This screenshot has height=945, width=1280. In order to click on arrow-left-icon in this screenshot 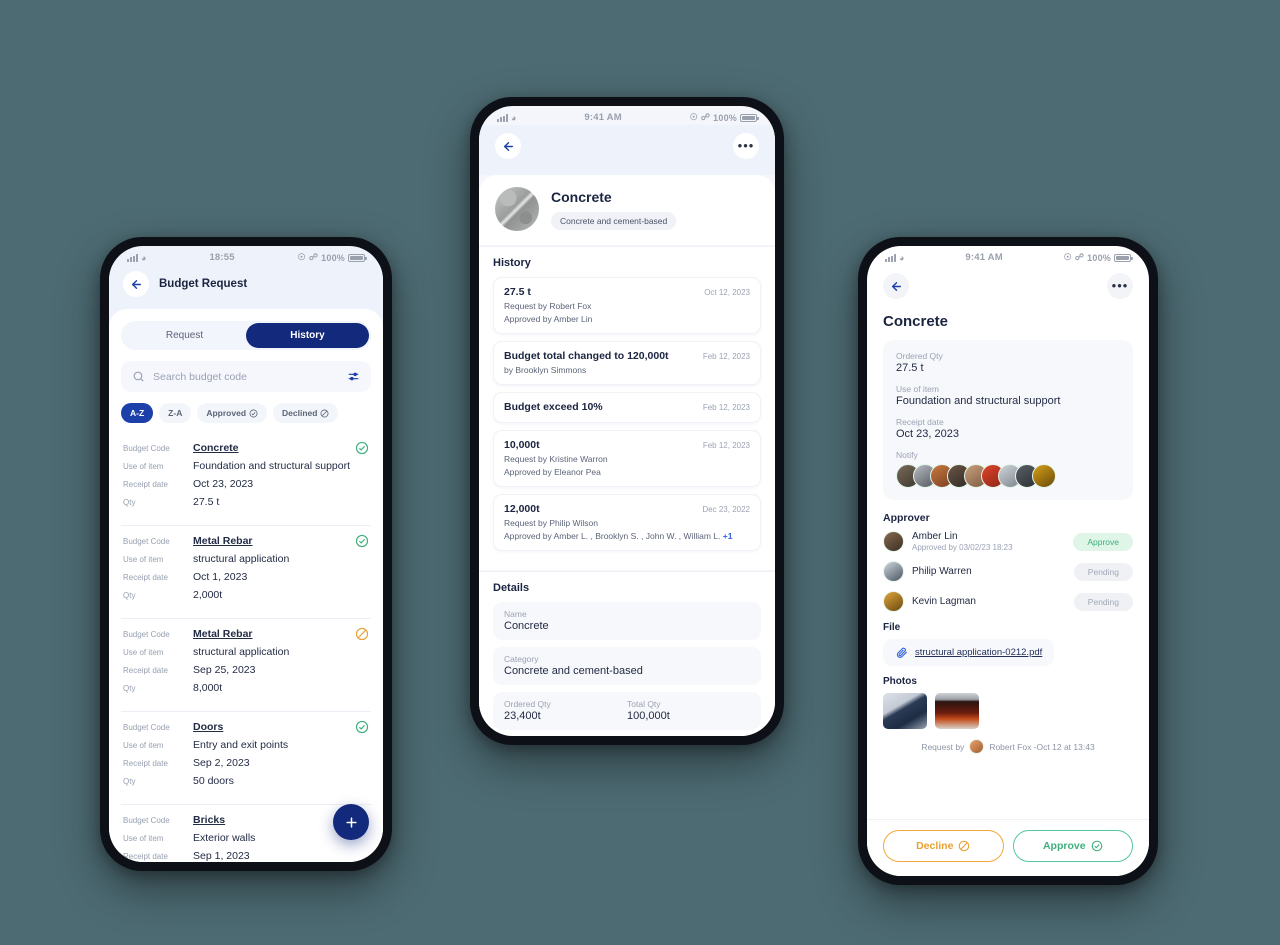, I will do `click(136, 284)`.